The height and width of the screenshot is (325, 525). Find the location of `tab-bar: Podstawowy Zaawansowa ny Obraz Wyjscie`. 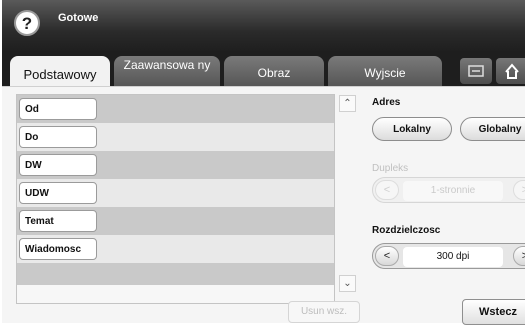

tab-bar: Podstawowy Zaawansowa ny Obraz Wyjscie is located at coordinates (263, 70).